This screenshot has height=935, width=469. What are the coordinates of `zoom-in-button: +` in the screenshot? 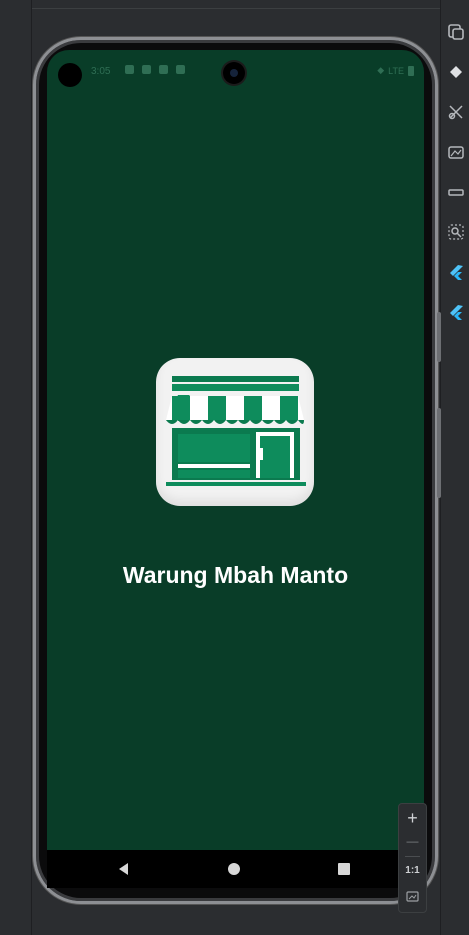 It's located at (412, 818).